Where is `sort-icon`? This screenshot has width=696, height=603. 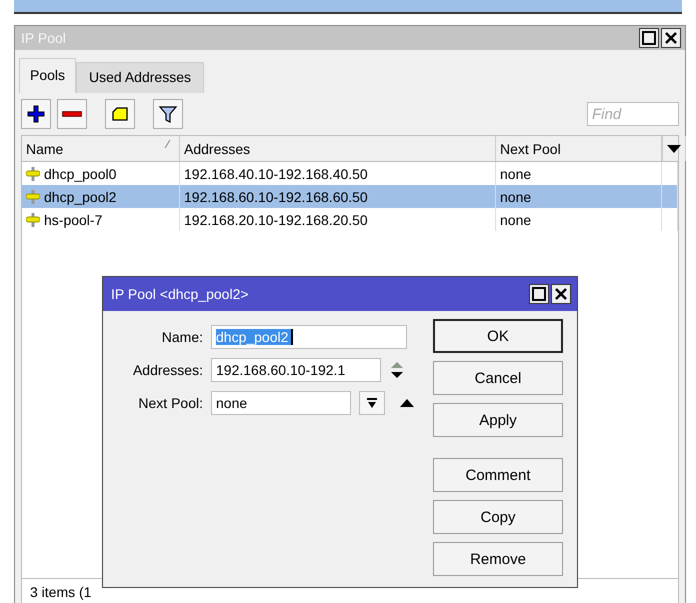
sort-icon is located at coordinates (167, 144).